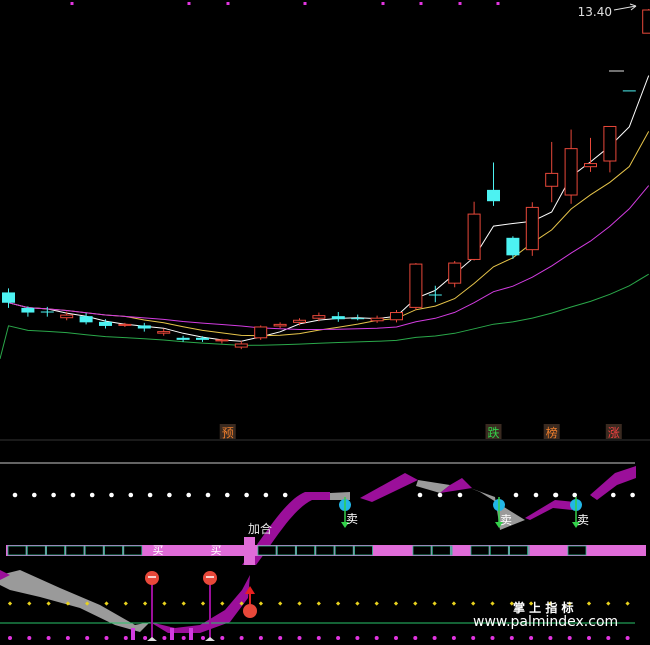 The width and height of the screenshot is (650, 645). I want to click on watermark: www.palmindex.com, so click(545, 622).